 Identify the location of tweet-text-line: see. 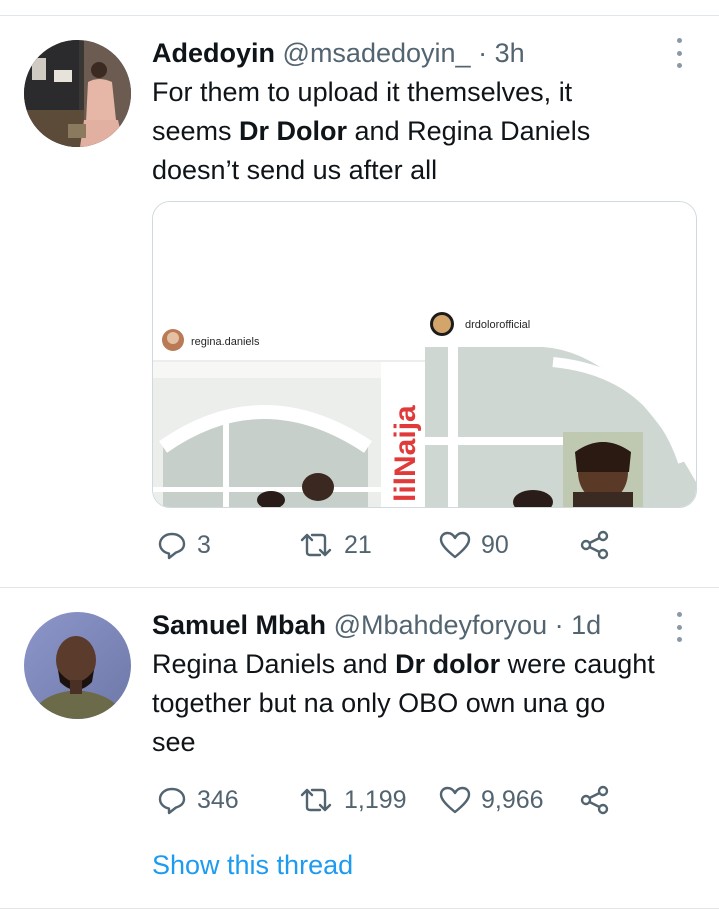
(174, 742).